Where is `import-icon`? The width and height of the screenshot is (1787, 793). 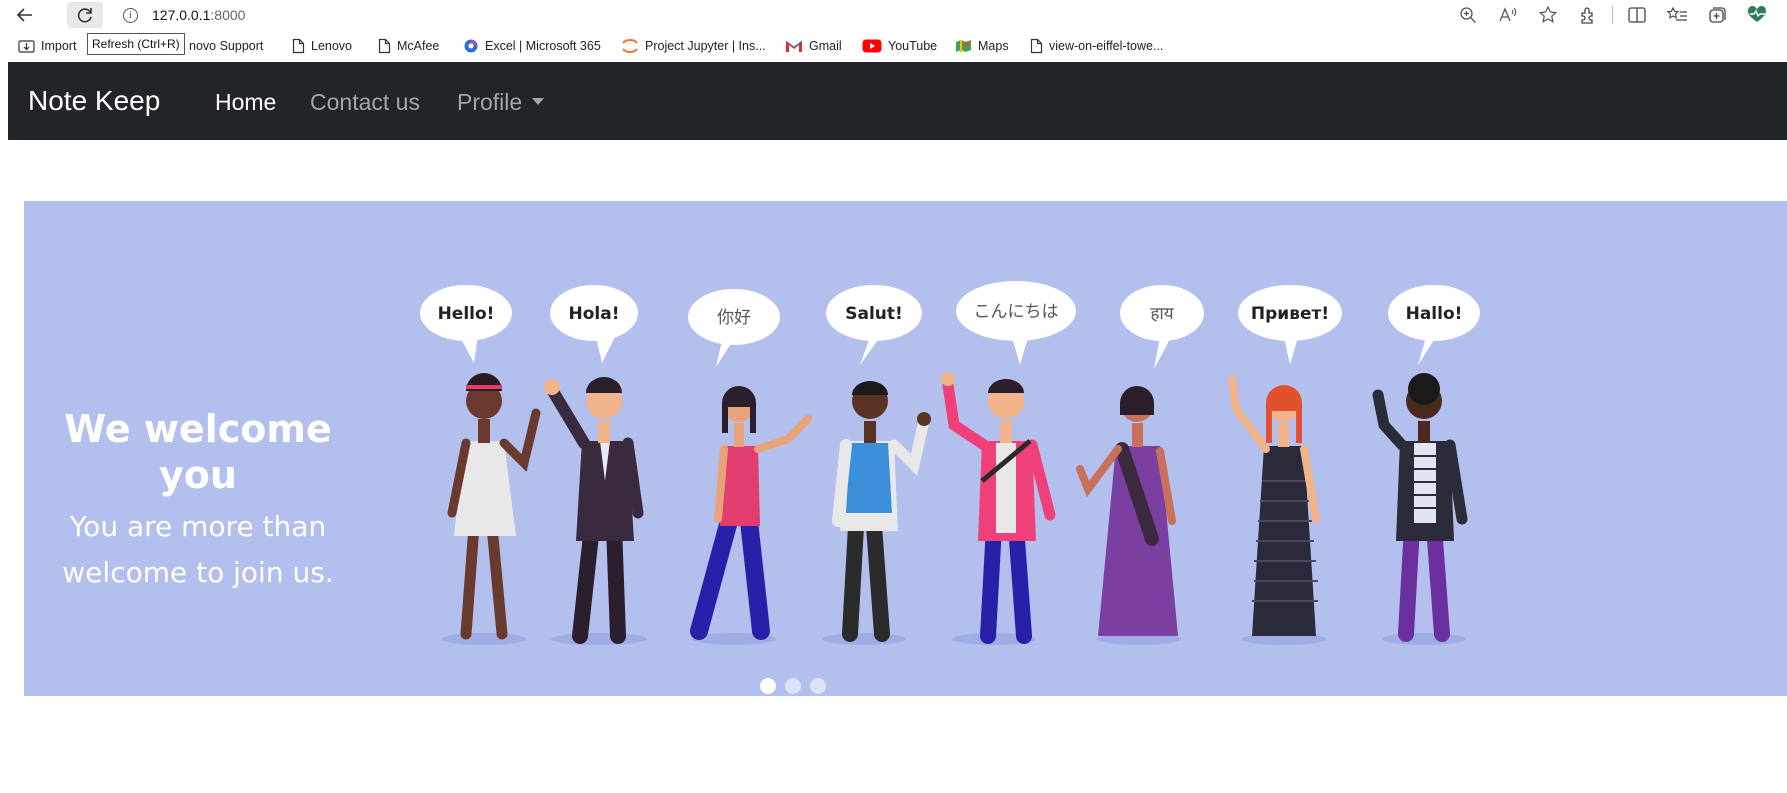
import-icon is located at coordinates (26, 46).